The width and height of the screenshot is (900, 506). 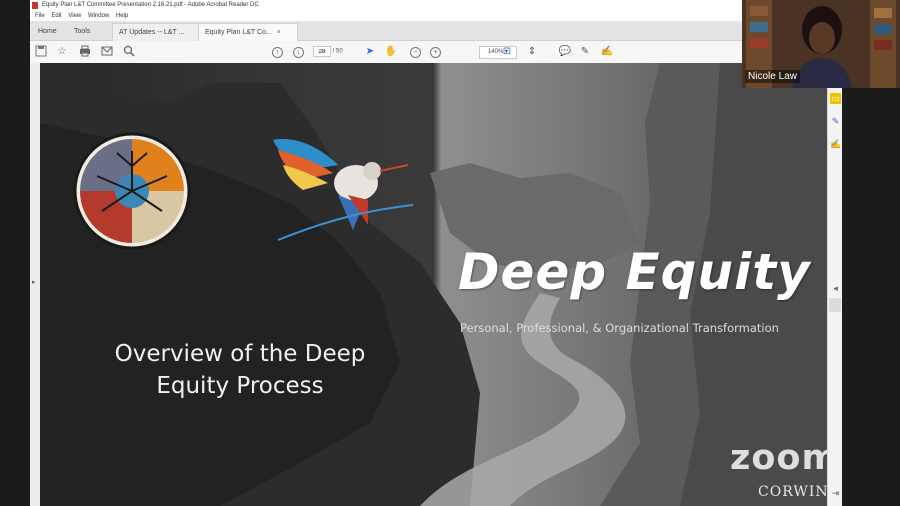 What do you see at coordinates (792, 492) in the screenshot?
I see `corwin-logo: CORWIN` at bounding box center [792, 492].